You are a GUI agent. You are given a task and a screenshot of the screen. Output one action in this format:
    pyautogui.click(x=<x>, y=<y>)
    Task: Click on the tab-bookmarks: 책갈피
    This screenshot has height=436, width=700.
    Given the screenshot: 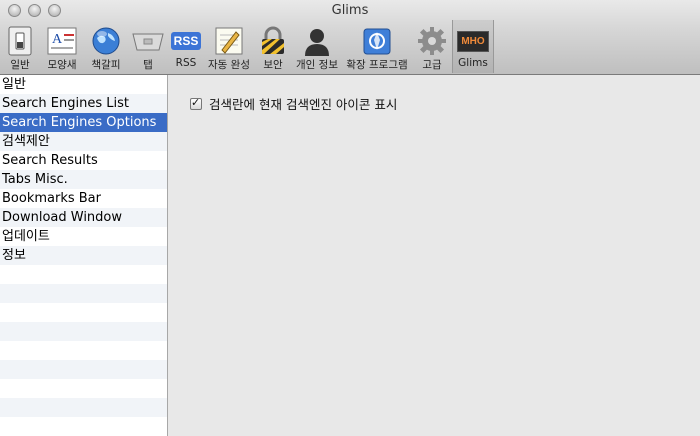 What is the action you would take?
    pyautogui.click(x=106, y=46)
    